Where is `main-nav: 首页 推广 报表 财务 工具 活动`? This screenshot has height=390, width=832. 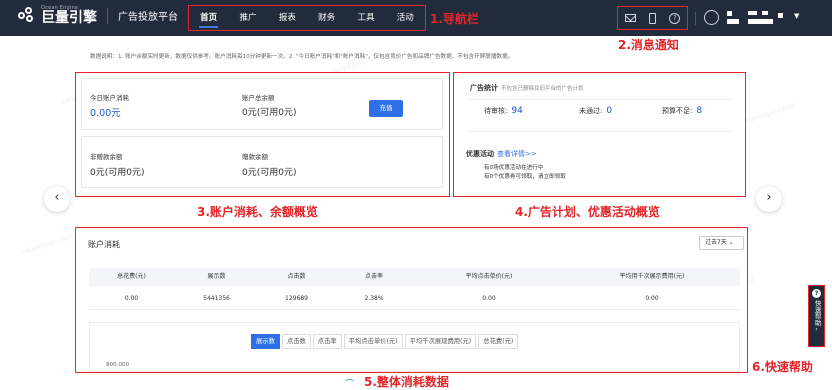 main-nav: 首页 推广 报表 财务 工具 活动 is located at coordinates (307, 18).